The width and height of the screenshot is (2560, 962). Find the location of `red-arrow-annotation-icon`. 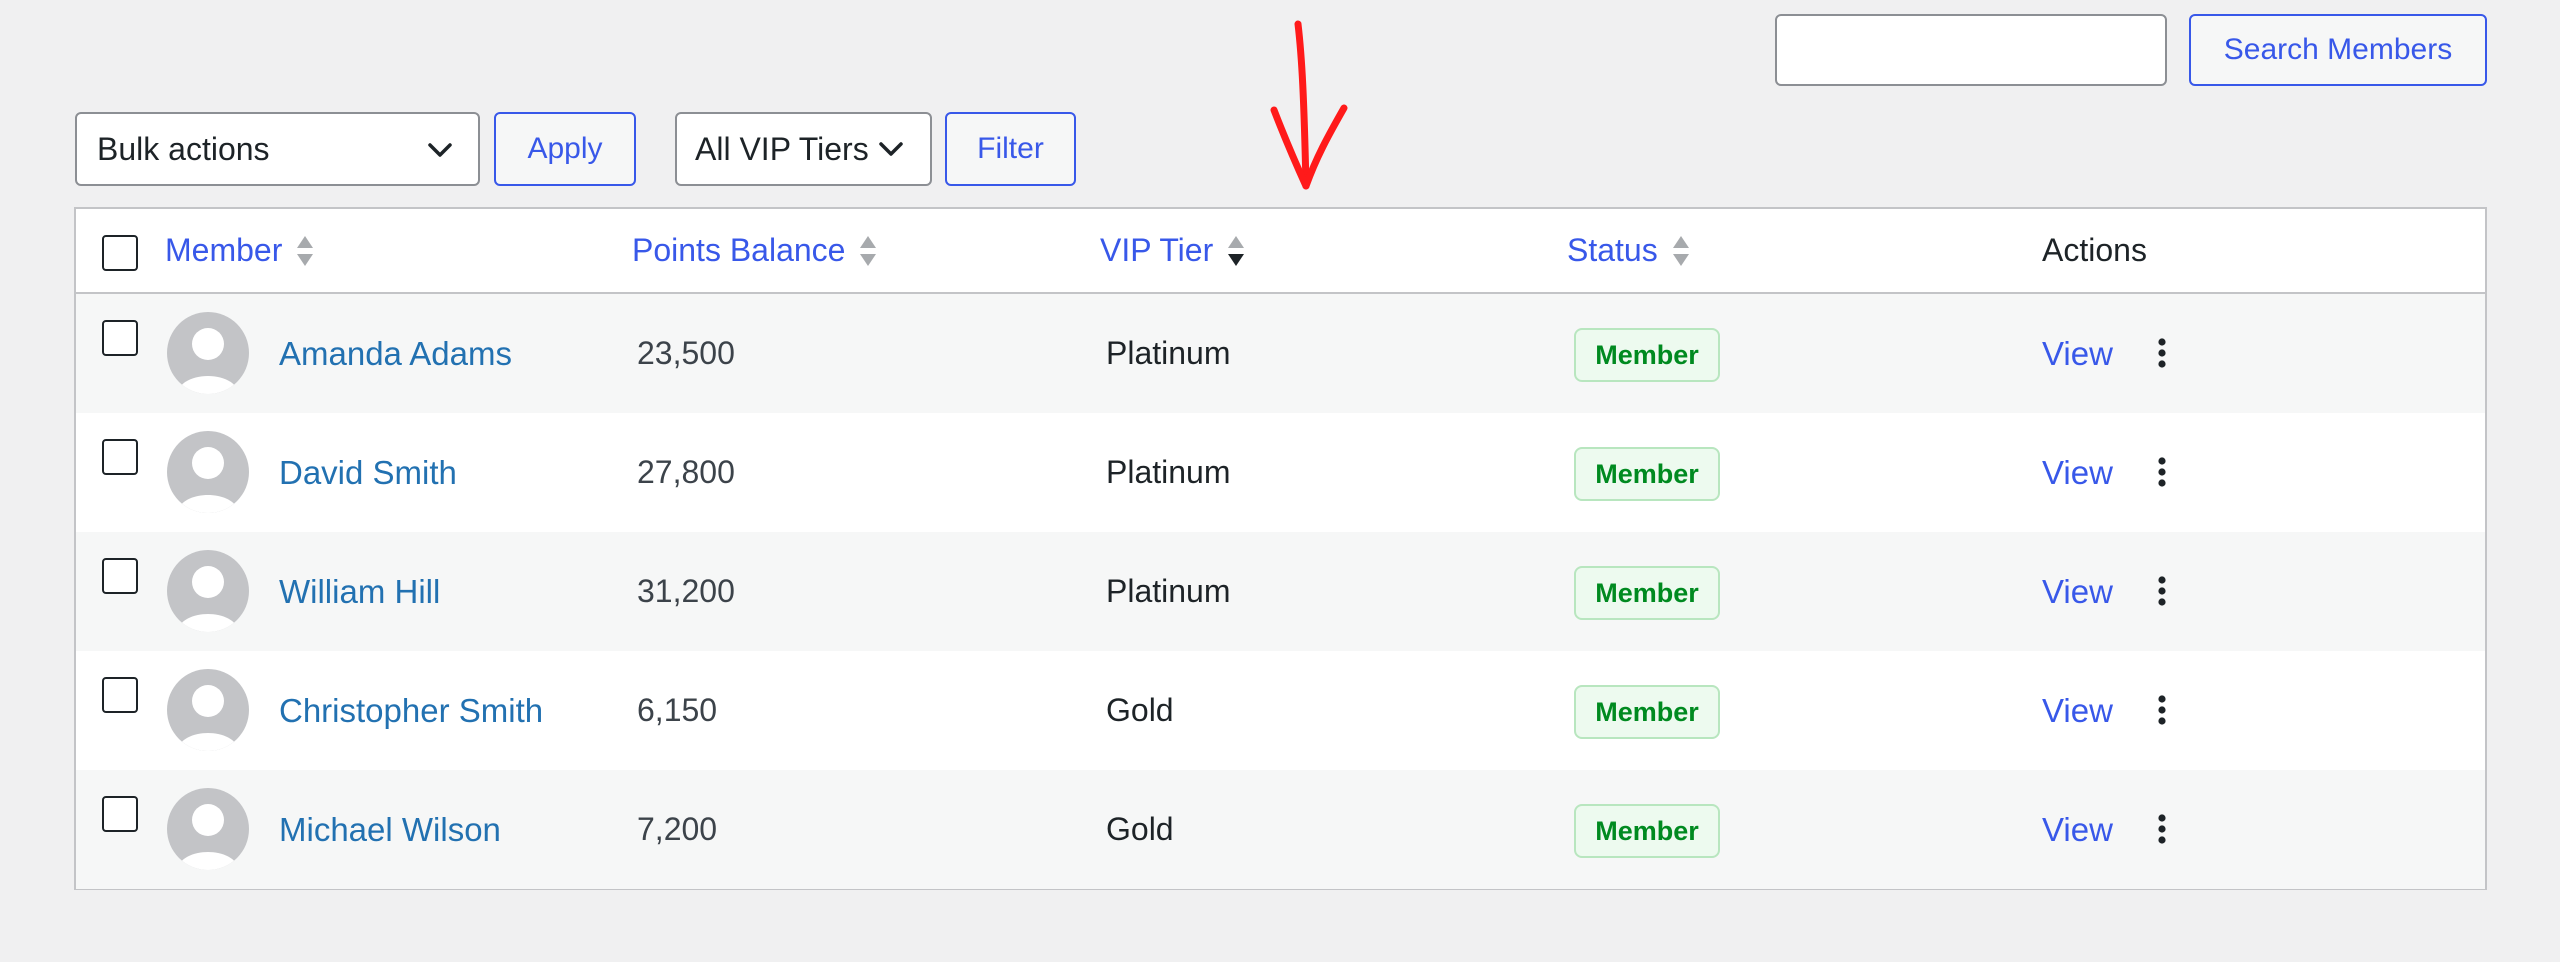

red-arrow-annotation-icon is located at coordinates (1309, 105).